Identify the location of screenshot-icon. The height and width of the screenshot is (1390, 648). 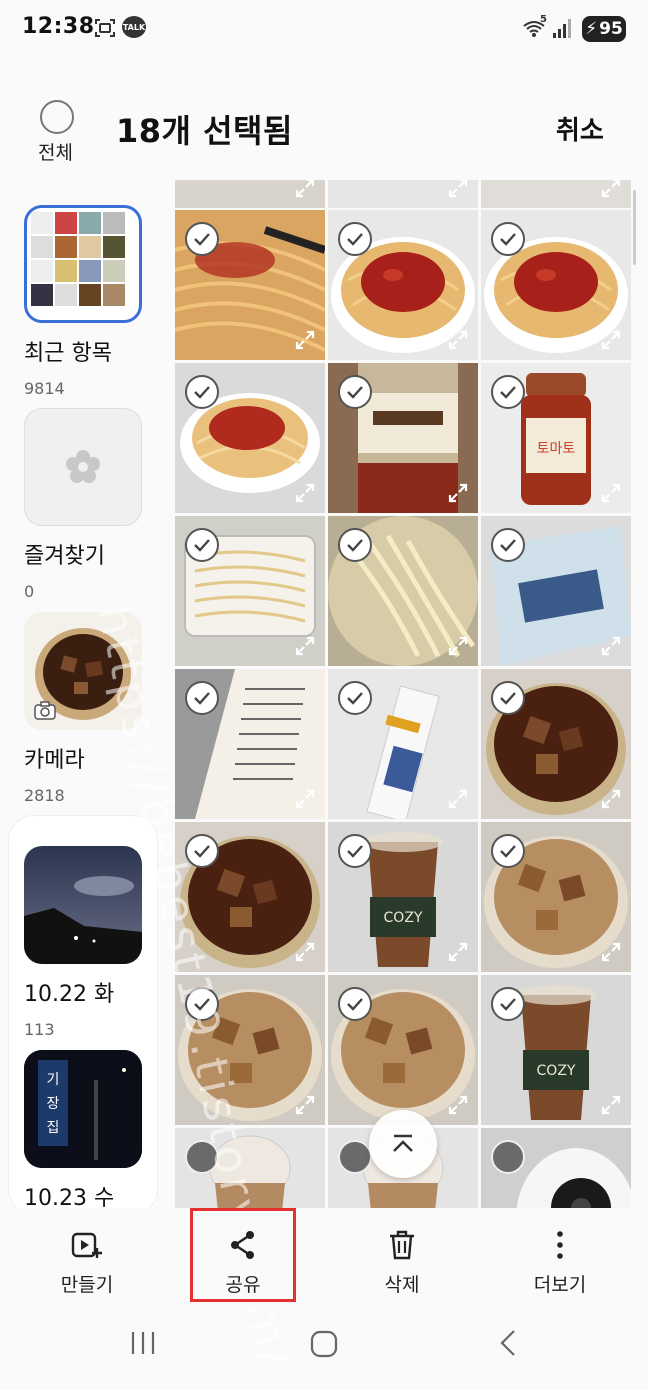
(105, 28).